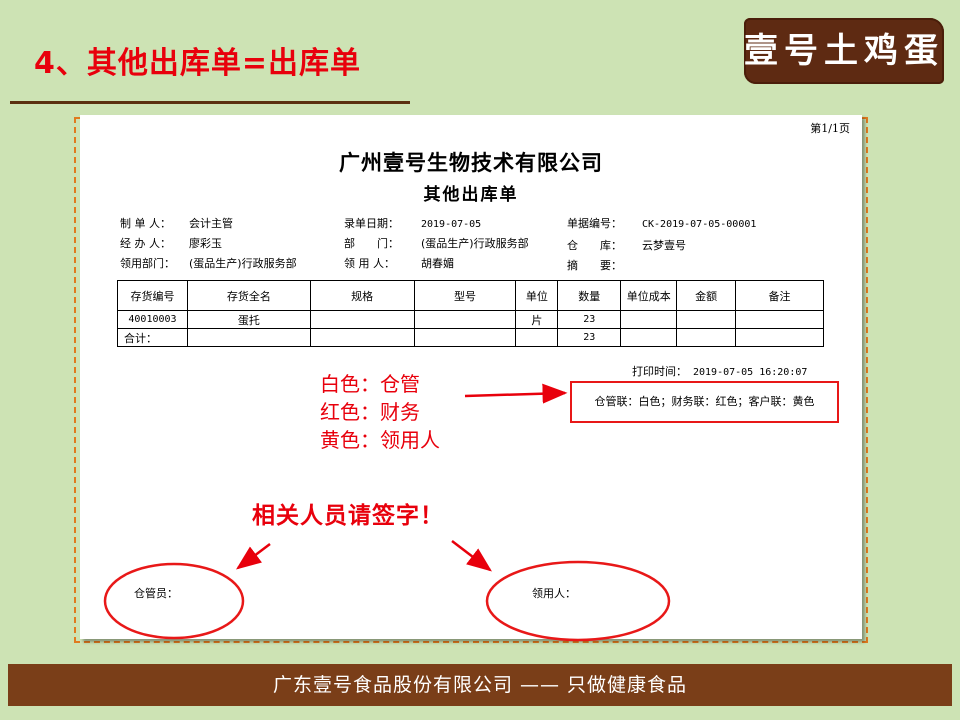  What do you see at coordinates (578, 601) in the screenshot?
I see `receiver-circle` at bounding box center [578, 601].